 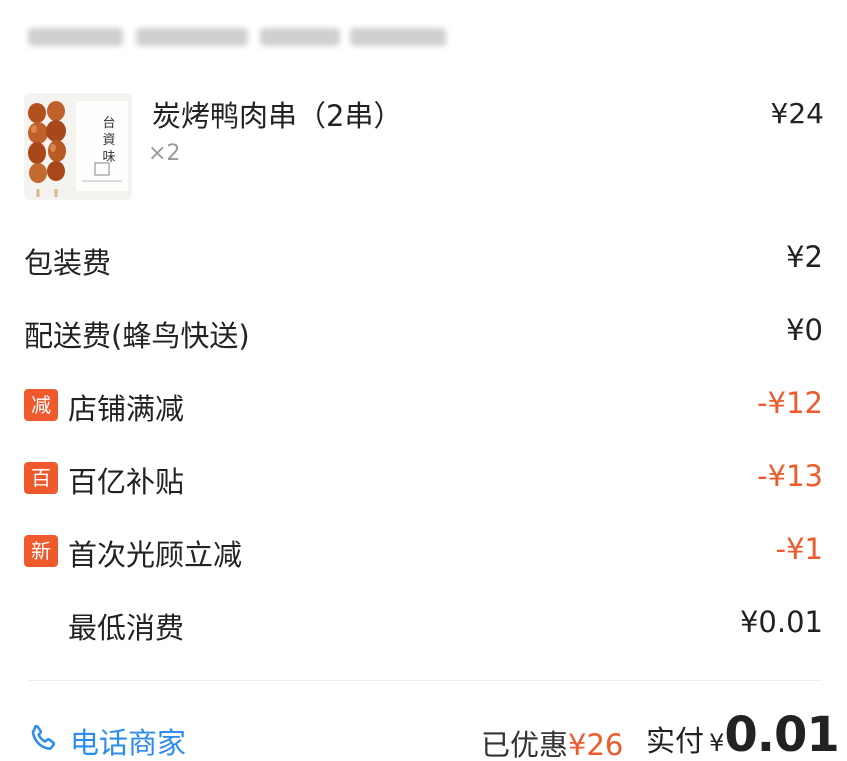 I want to click on minimum-amount: ¥0.01, so click(x=781, y=622).